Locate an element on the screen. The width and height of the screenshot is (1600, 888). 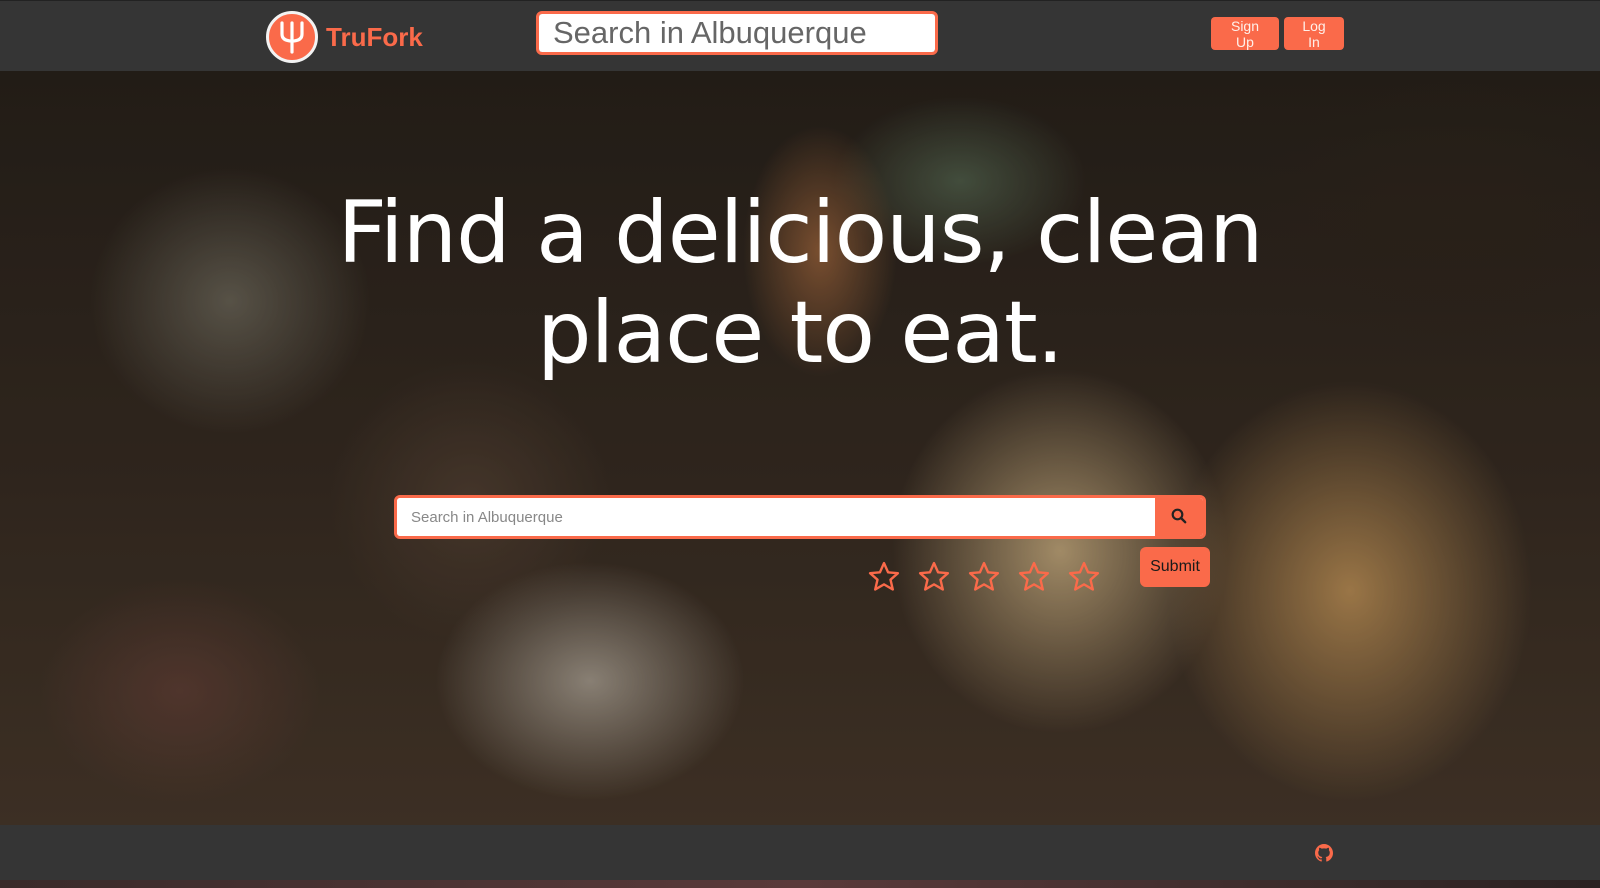
main-search-bar is located at coordinates (800, 517).